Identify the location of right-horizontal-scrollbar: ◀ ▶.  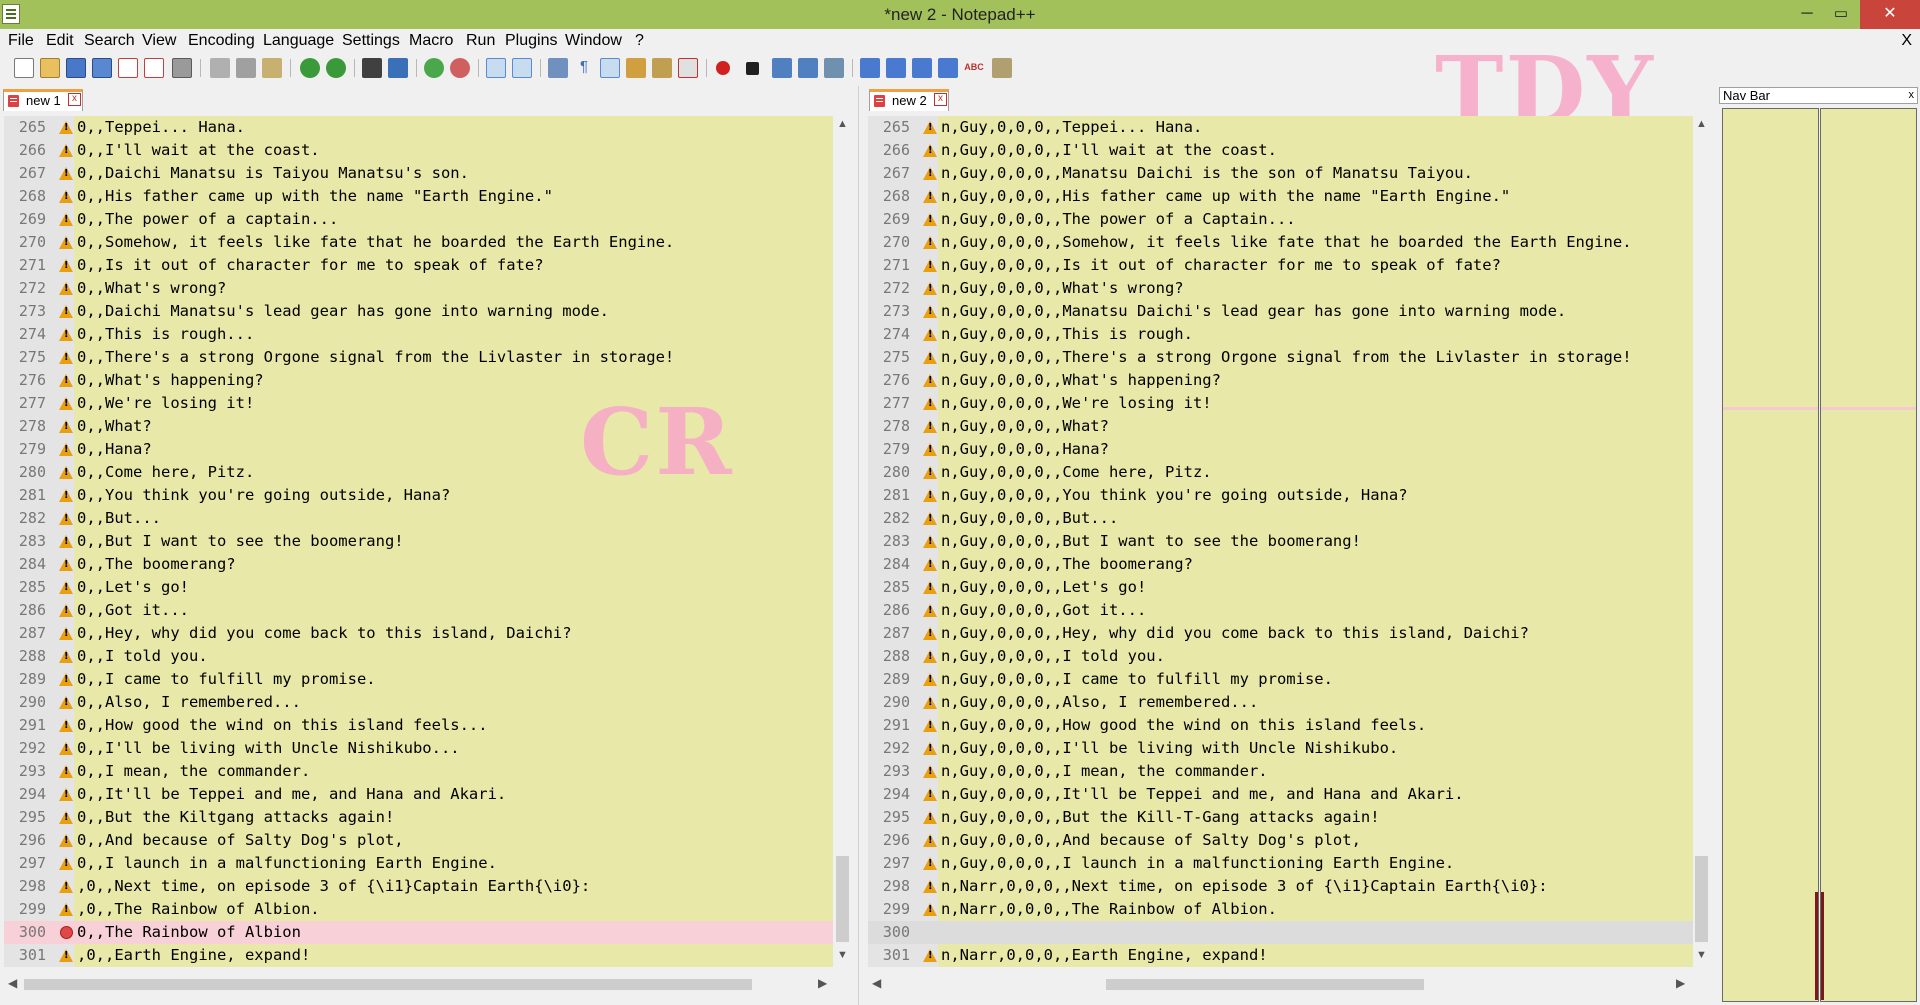
(1281, 984).